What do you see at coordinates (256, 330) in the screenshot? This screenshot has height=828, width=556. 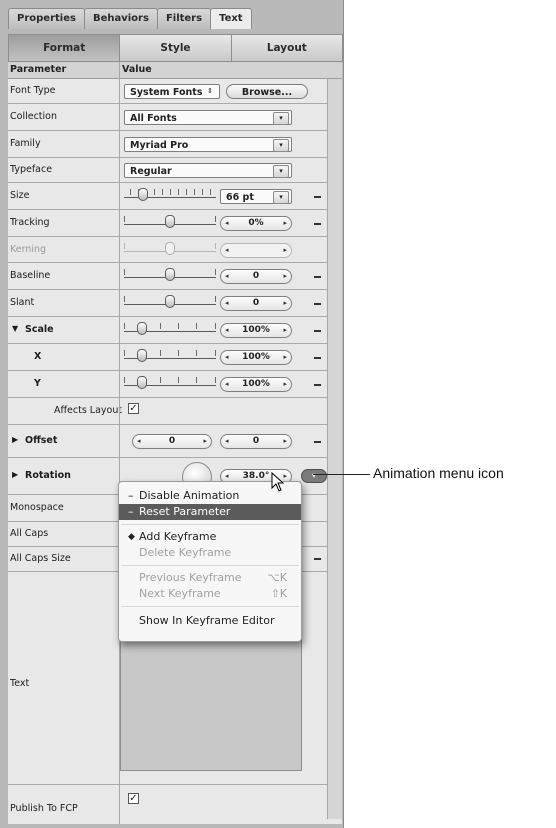 I see `scale-field: ◂ 100% ▸` at bounding box center [256, 330].